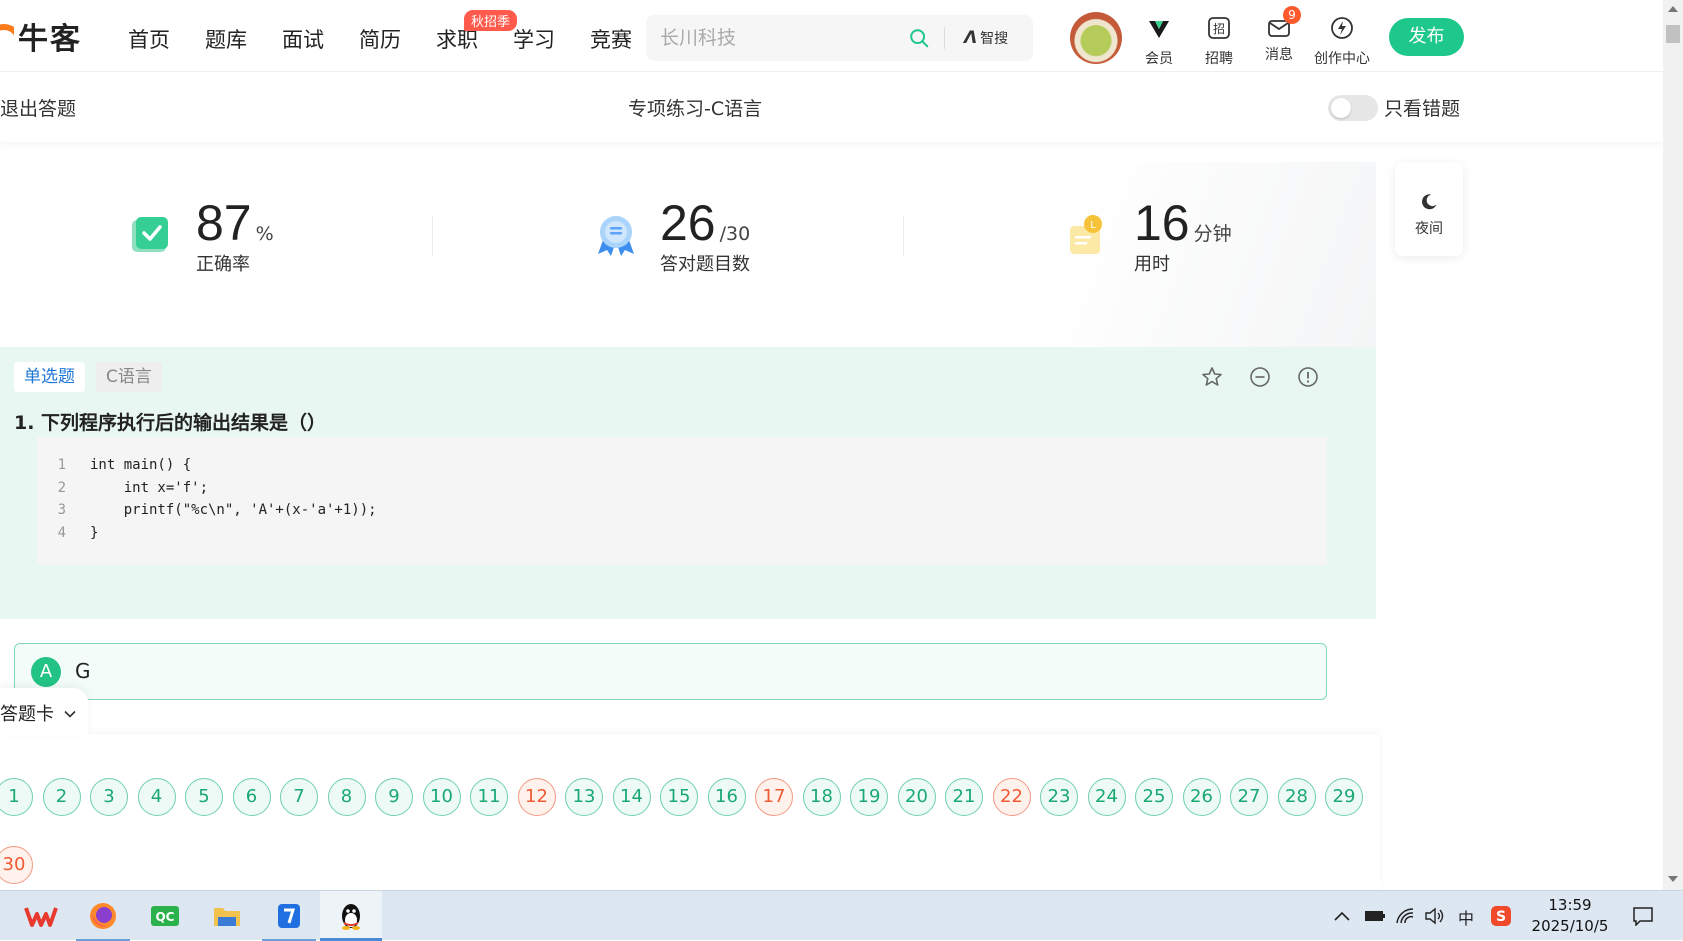 The width and height of the screenshot is (1683, 941). What do you see at coordinates (944, 38) in the screenshot?
I see `search-separator` at bounding box center [944, 38].